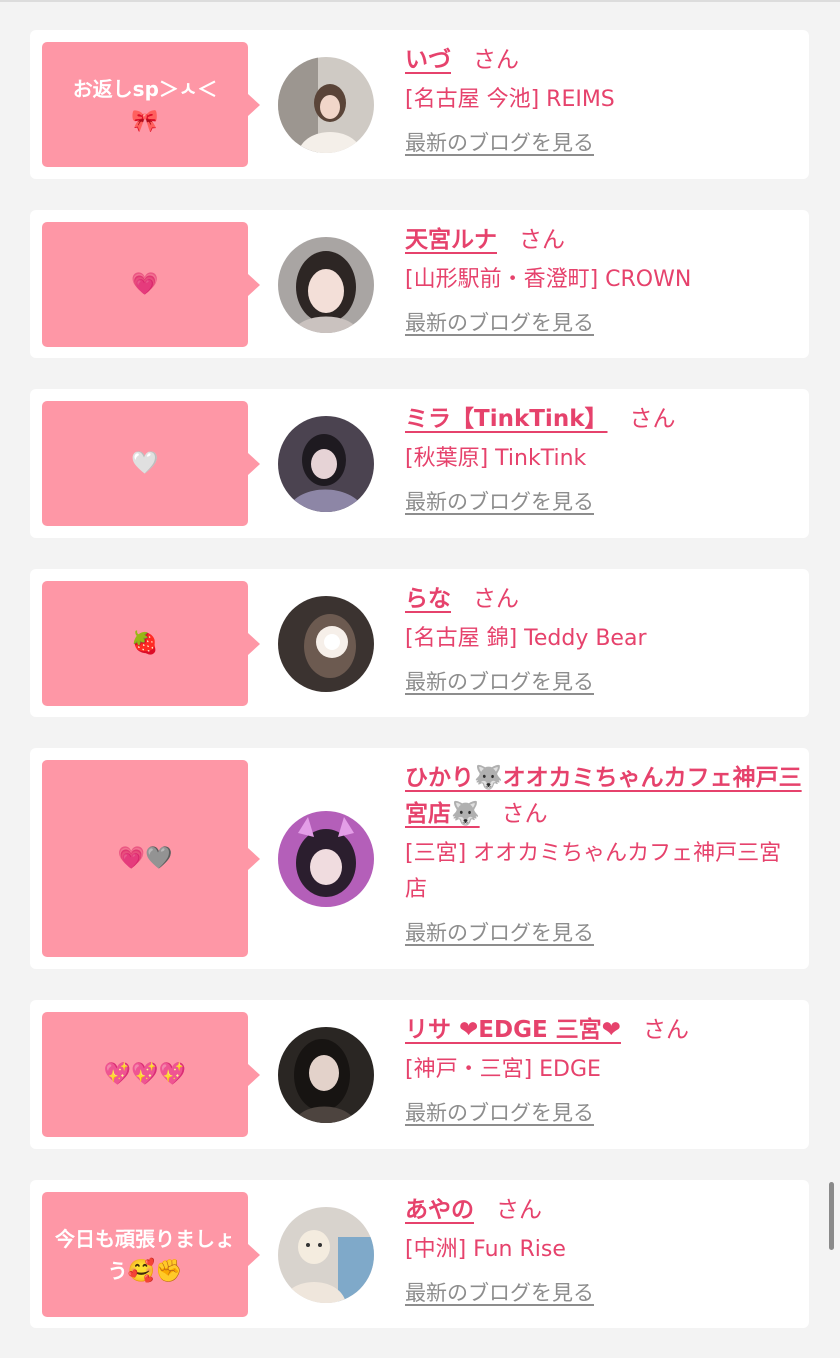  Describe the element at coordinates (603, 796) in the screenshot. I see `user-name-link: ひかり🐺オオカミちゃんカフェ神戸三宮店🐺` at that location.